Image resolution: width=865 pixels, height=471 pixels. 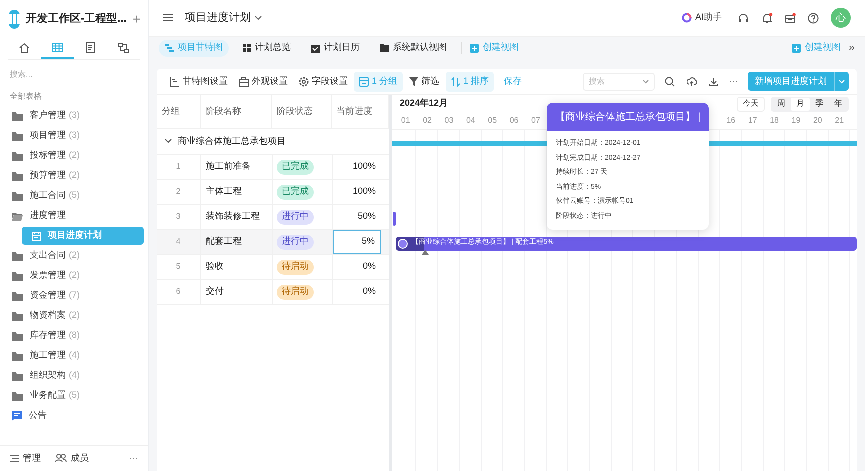 What do you see at coordinates (364, 81) in the screenshot?
I see `group-icon` at bounding box center [364, 81].